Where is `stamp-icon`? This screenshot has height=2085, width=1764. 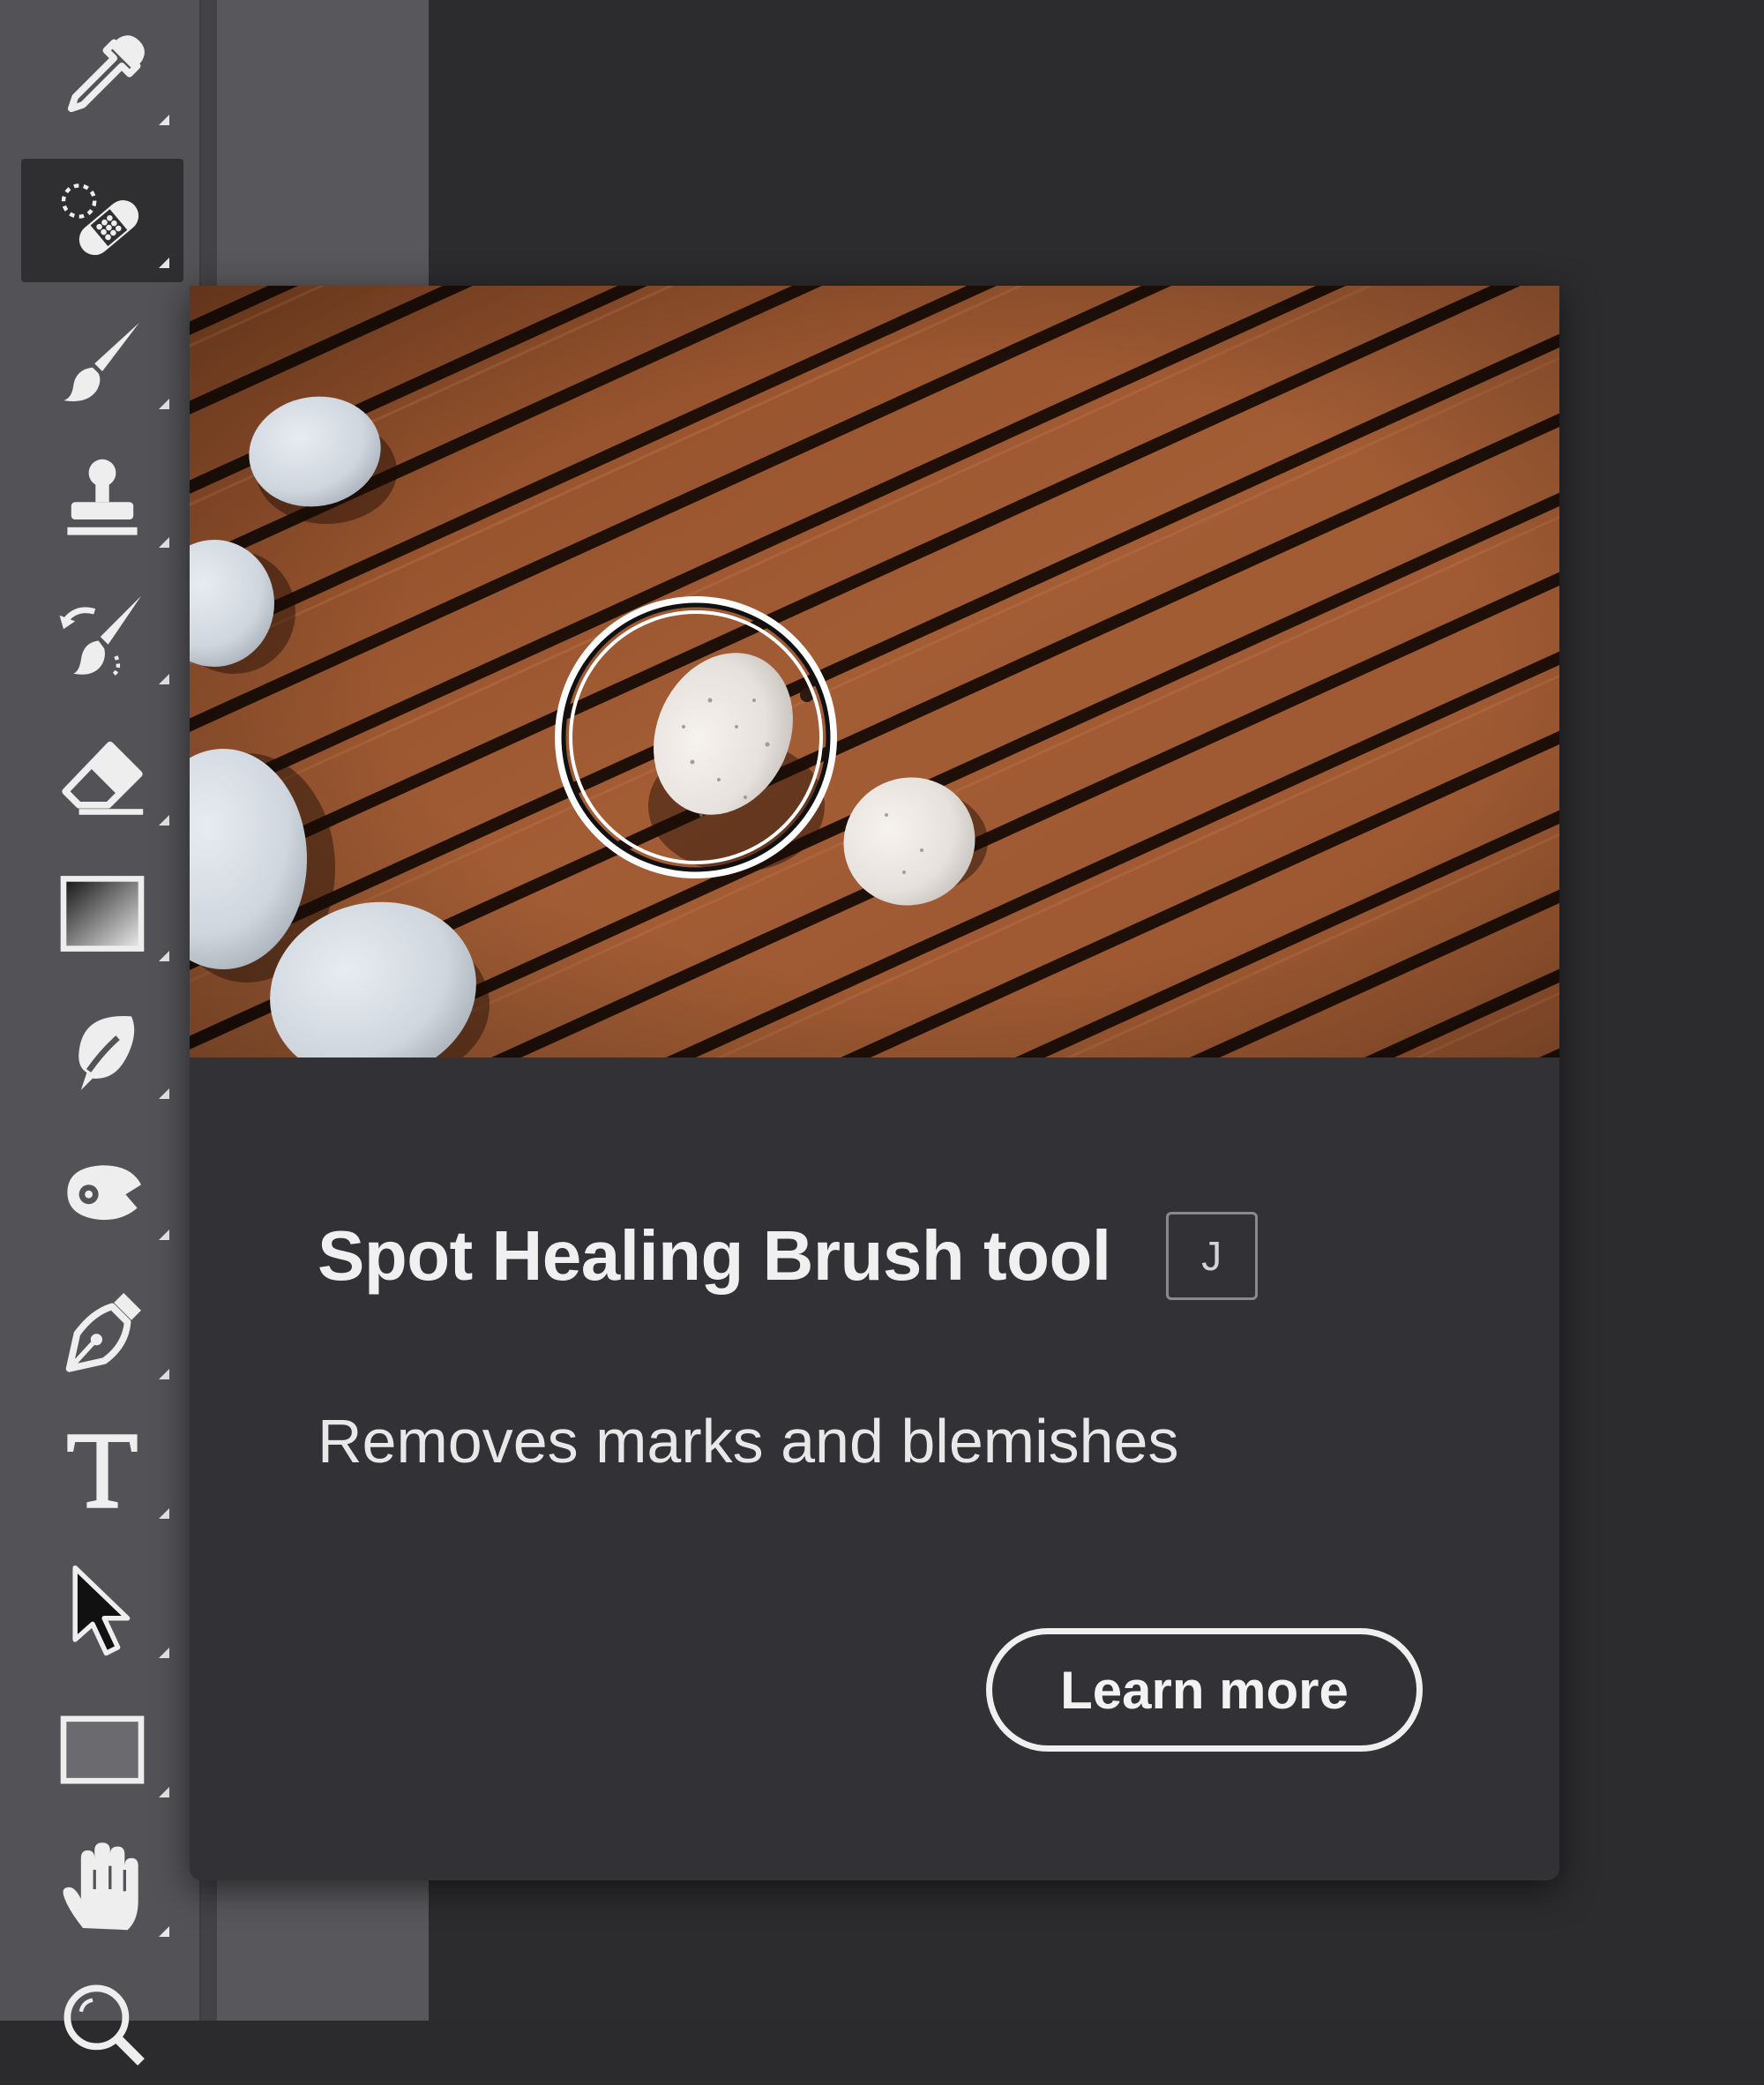
stamp-icon is located at coordinates (102, 497).